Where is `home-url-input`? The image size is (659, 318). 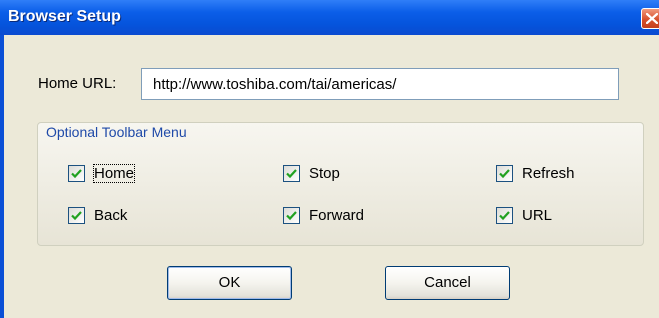 home-url-input is located at coordinates (380, 84).